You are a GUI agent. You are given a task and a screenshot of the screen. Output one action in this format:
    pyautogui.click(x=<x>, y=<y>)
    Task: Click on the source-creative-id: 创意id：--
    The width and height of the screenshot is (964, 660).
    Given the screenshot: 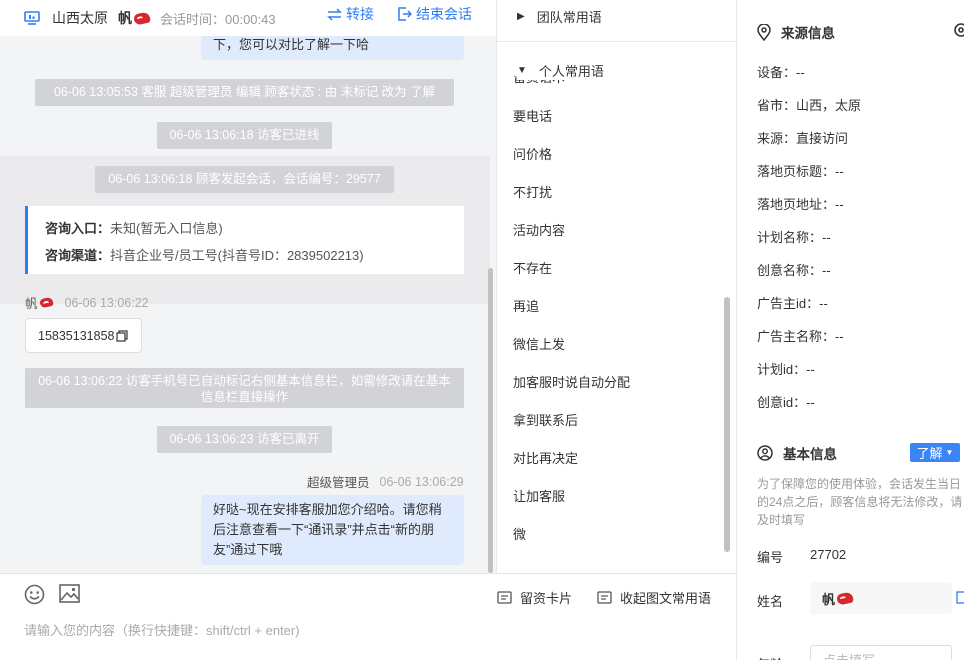 What is the action you would take?
    pyautogui.click(x=786, y=401)
    